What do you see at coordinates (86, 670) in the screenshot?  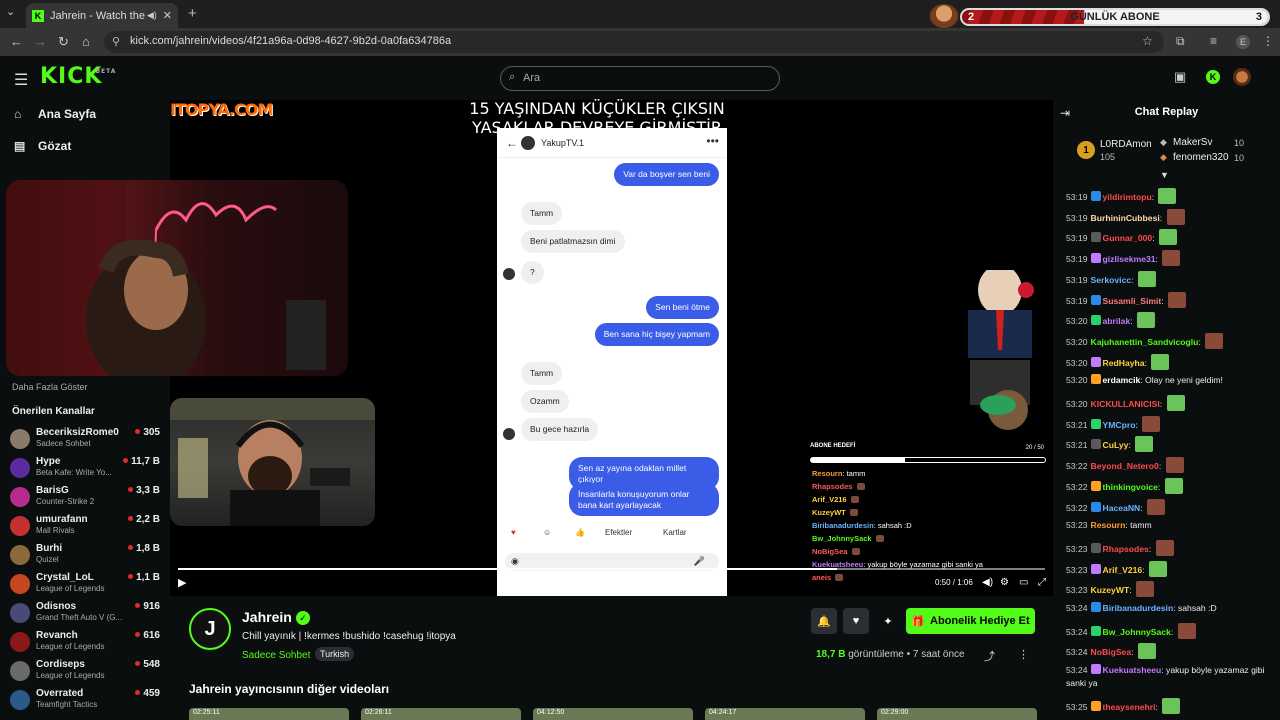 I see `recommended-channel: Cordiseps League of Legends 548` at bounding box center [86, 670].